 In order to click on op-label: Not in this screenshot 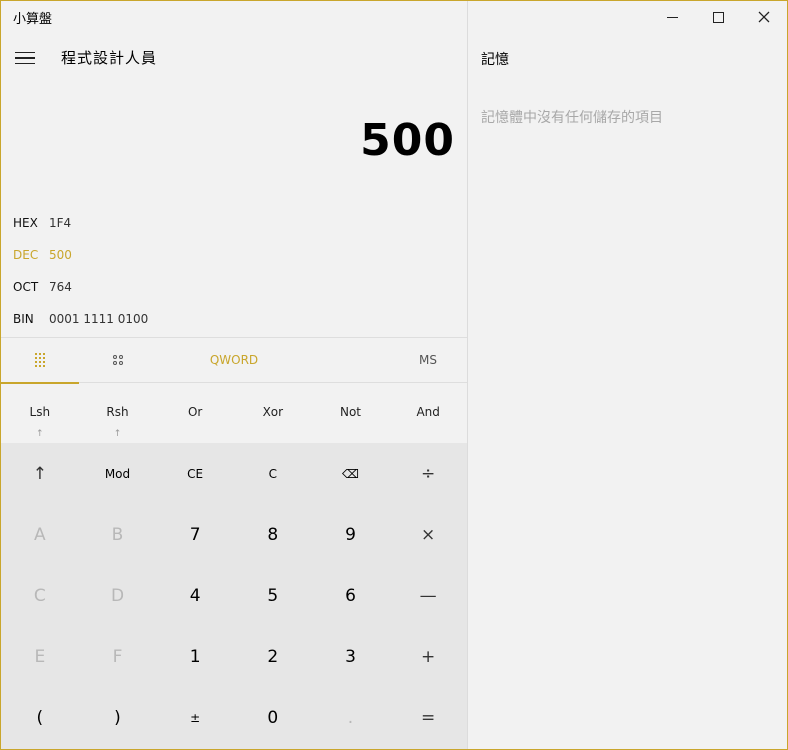, I will do `click(350, 412)`.